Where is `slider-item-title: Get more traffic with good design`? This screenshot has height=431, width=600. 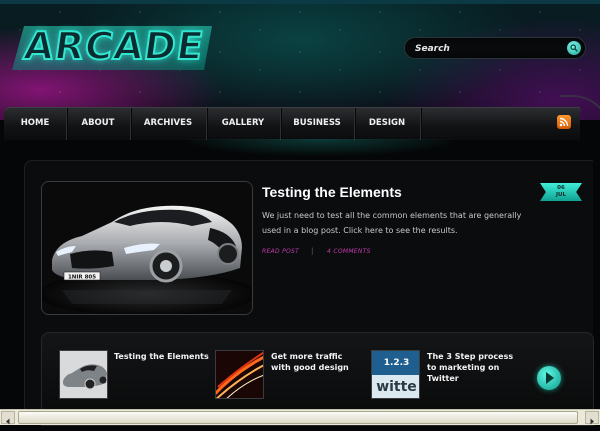 slider-item-title: Get more traffic with good design is located at coordinates (317, 362).